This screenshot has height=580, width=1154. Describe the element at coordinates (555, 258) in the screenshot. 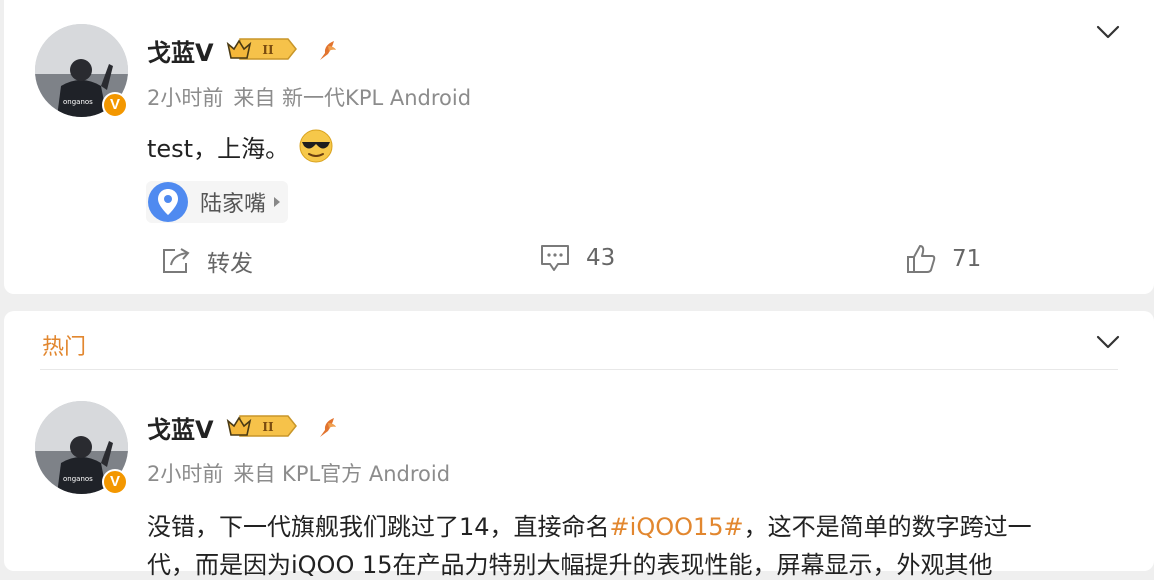

I see `comment-icon` at that location.